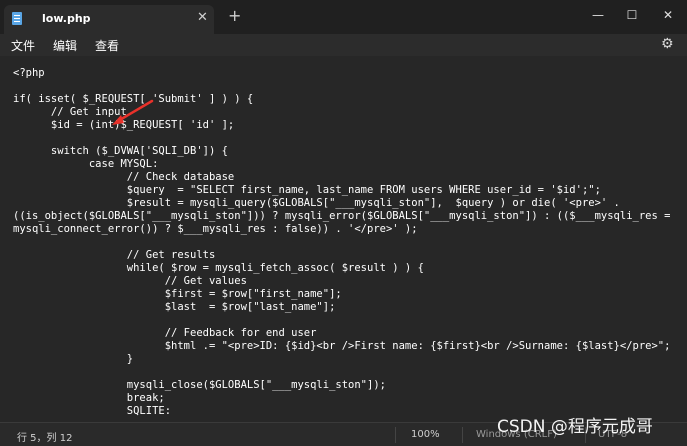  Describe the element at coordinates (343, 17) in the screenshot. I see `title-bar: low.php ✕ + — ☐ ✕` at that location.